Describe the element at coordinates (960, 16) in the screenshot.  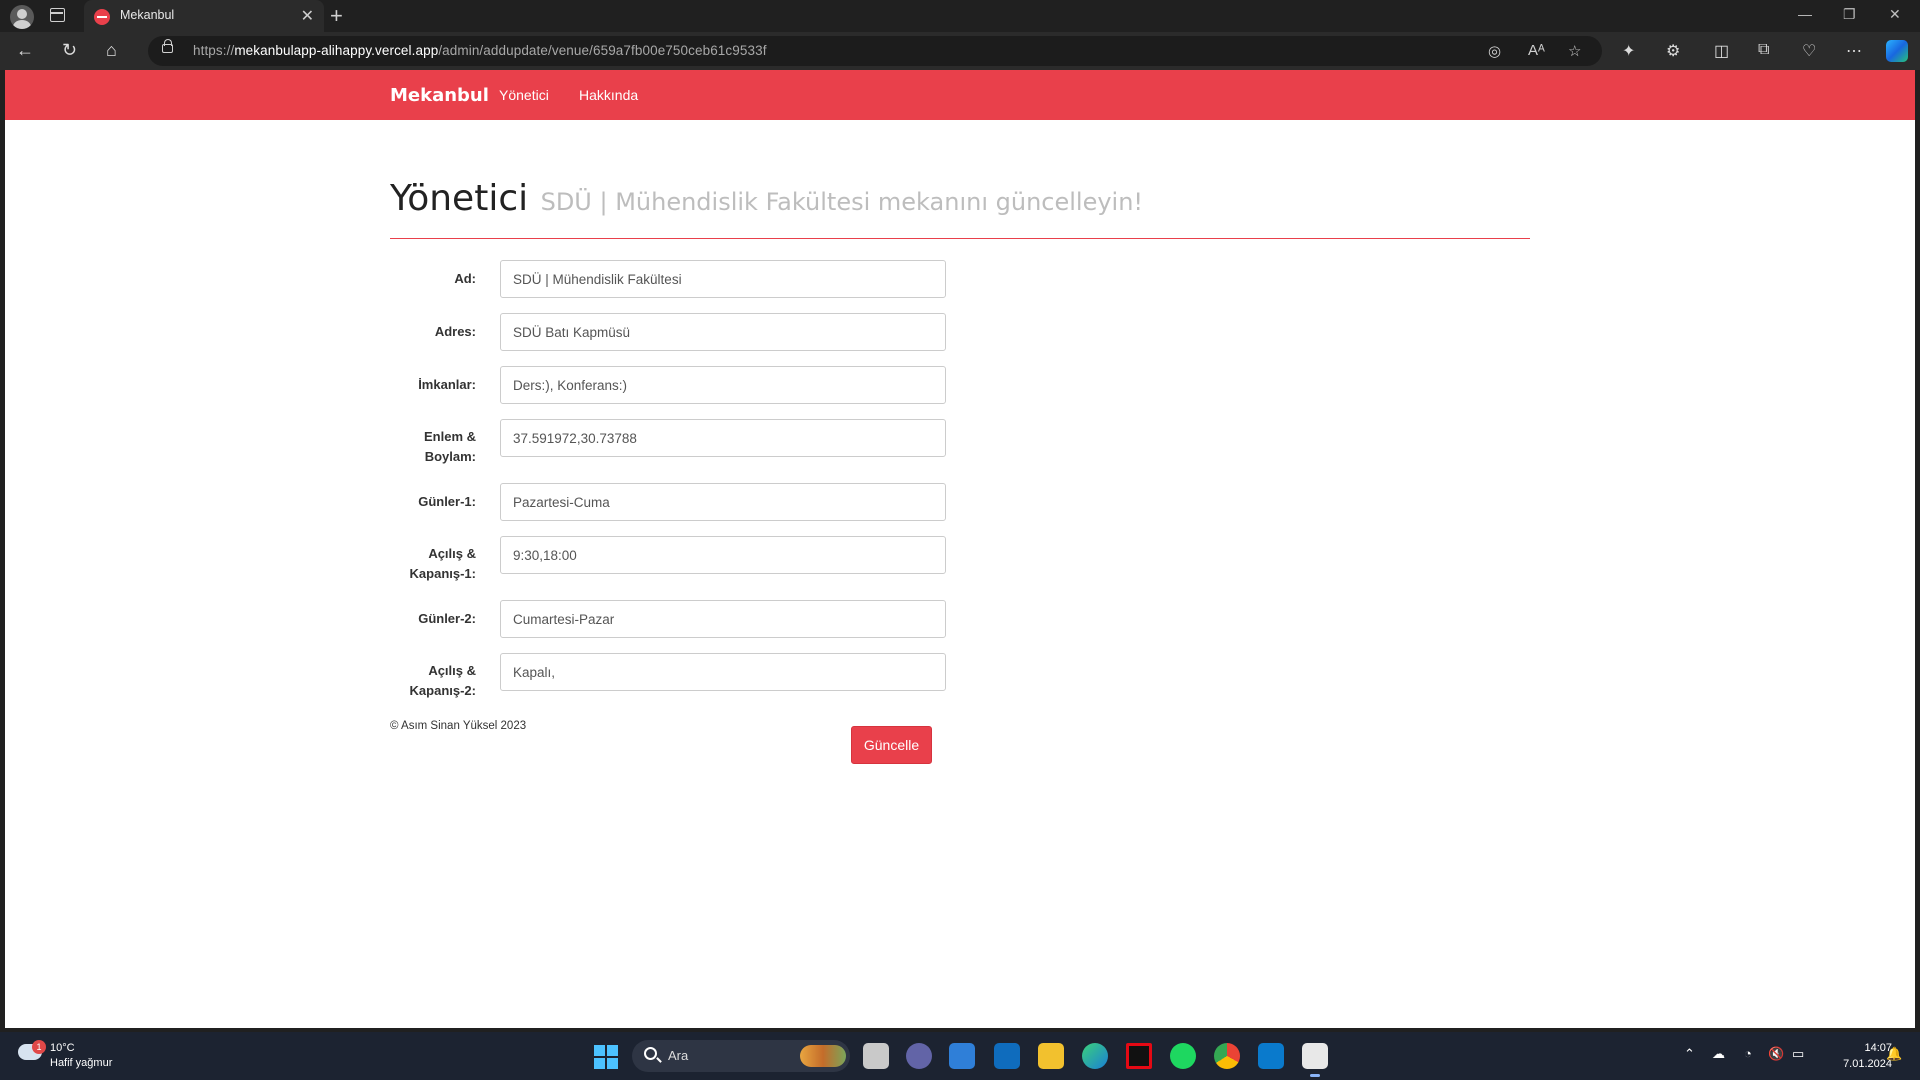
I see `browser-tab-bar: Mekanbul ✕ + — ❐ ✕` at that location.